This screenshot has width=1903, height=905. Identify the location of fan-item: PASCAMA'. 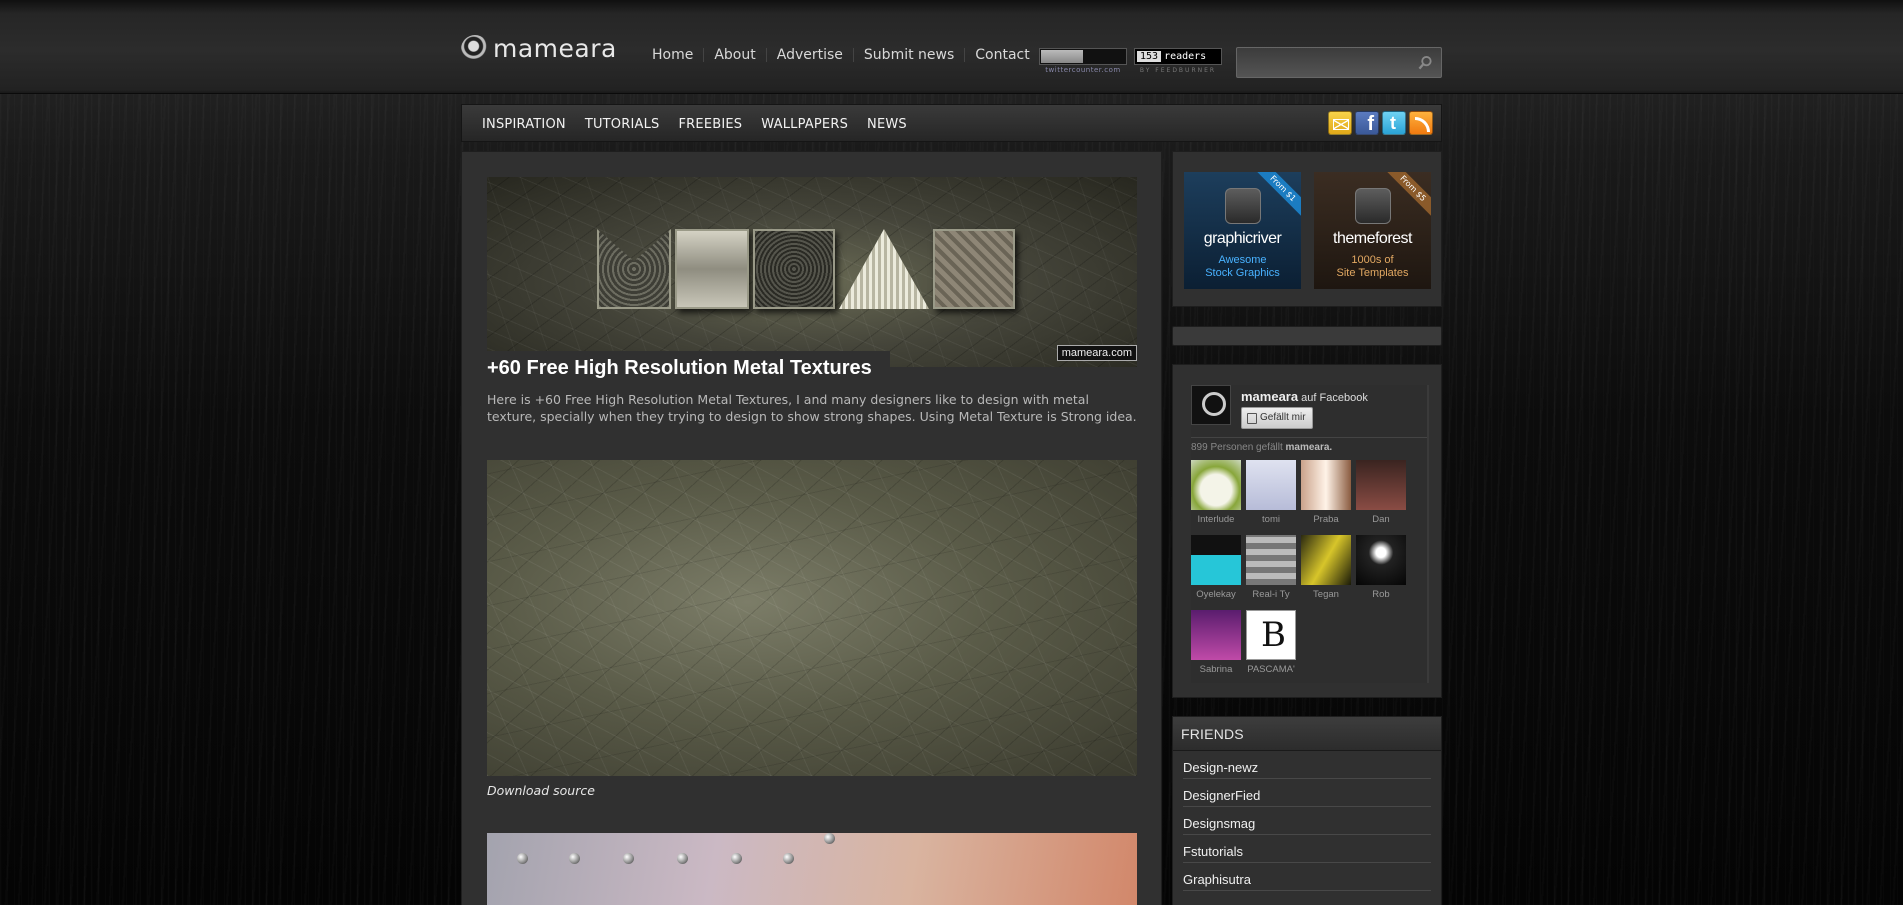
(1271, 644).